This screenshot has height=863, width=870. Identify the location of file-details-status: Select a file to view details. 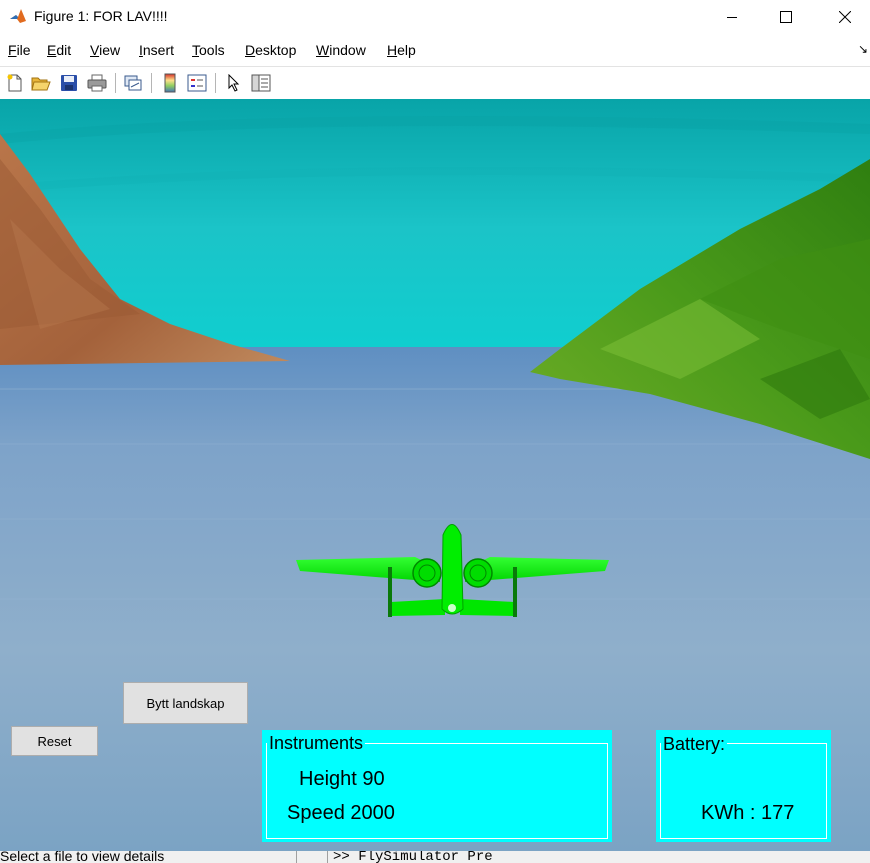
(82, 857).